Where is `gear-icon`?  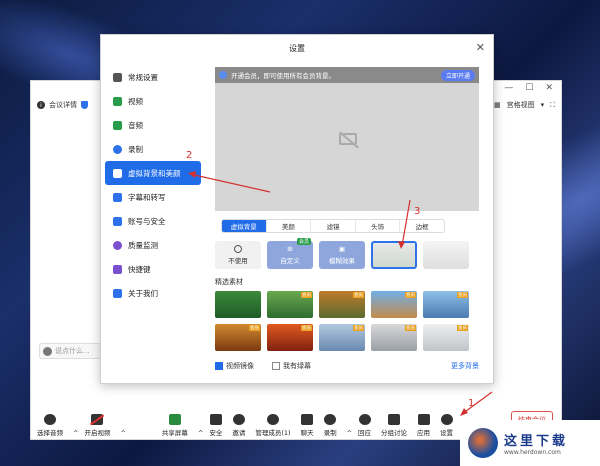 gear-icon is located at coordinates (117, 77).